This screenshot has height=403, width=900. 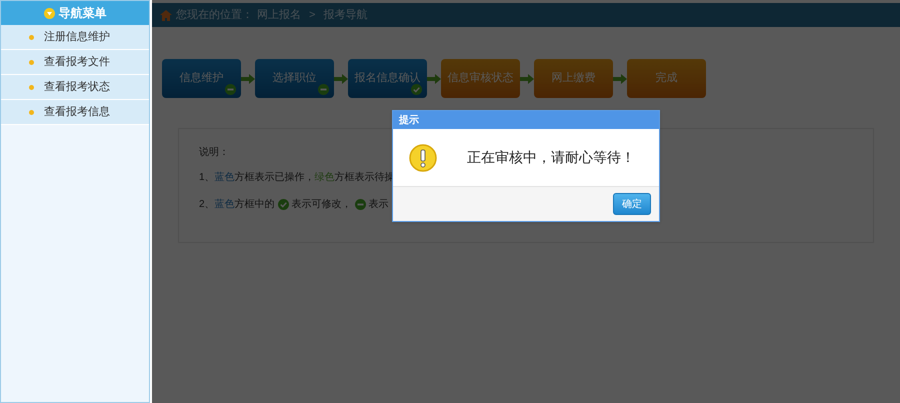 What do you see at coordinates (207, 205) in the screenshot?
I see `note-text: 2、` at bounding box center [207, 205].